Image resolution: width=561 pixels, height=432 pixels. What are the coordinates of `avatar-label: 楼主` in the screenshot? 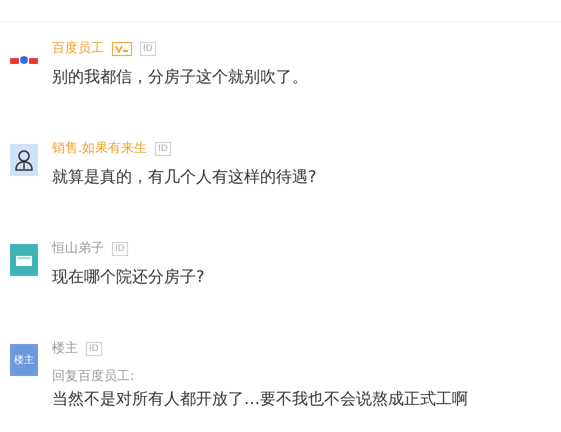 It's located at (24, 361).